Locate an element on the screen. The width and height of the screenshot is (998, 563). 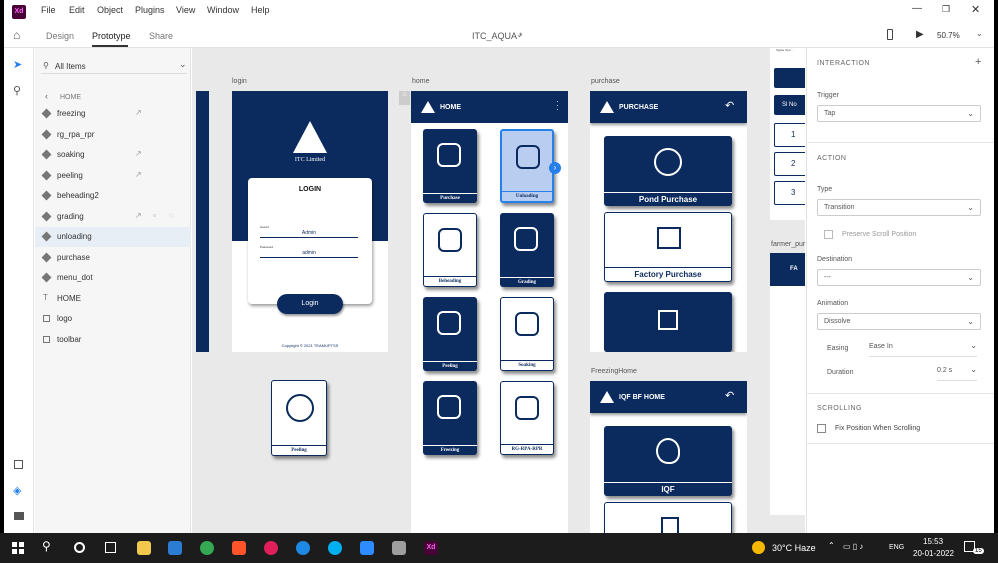
tools-icon is located at coordinates (399, 548).